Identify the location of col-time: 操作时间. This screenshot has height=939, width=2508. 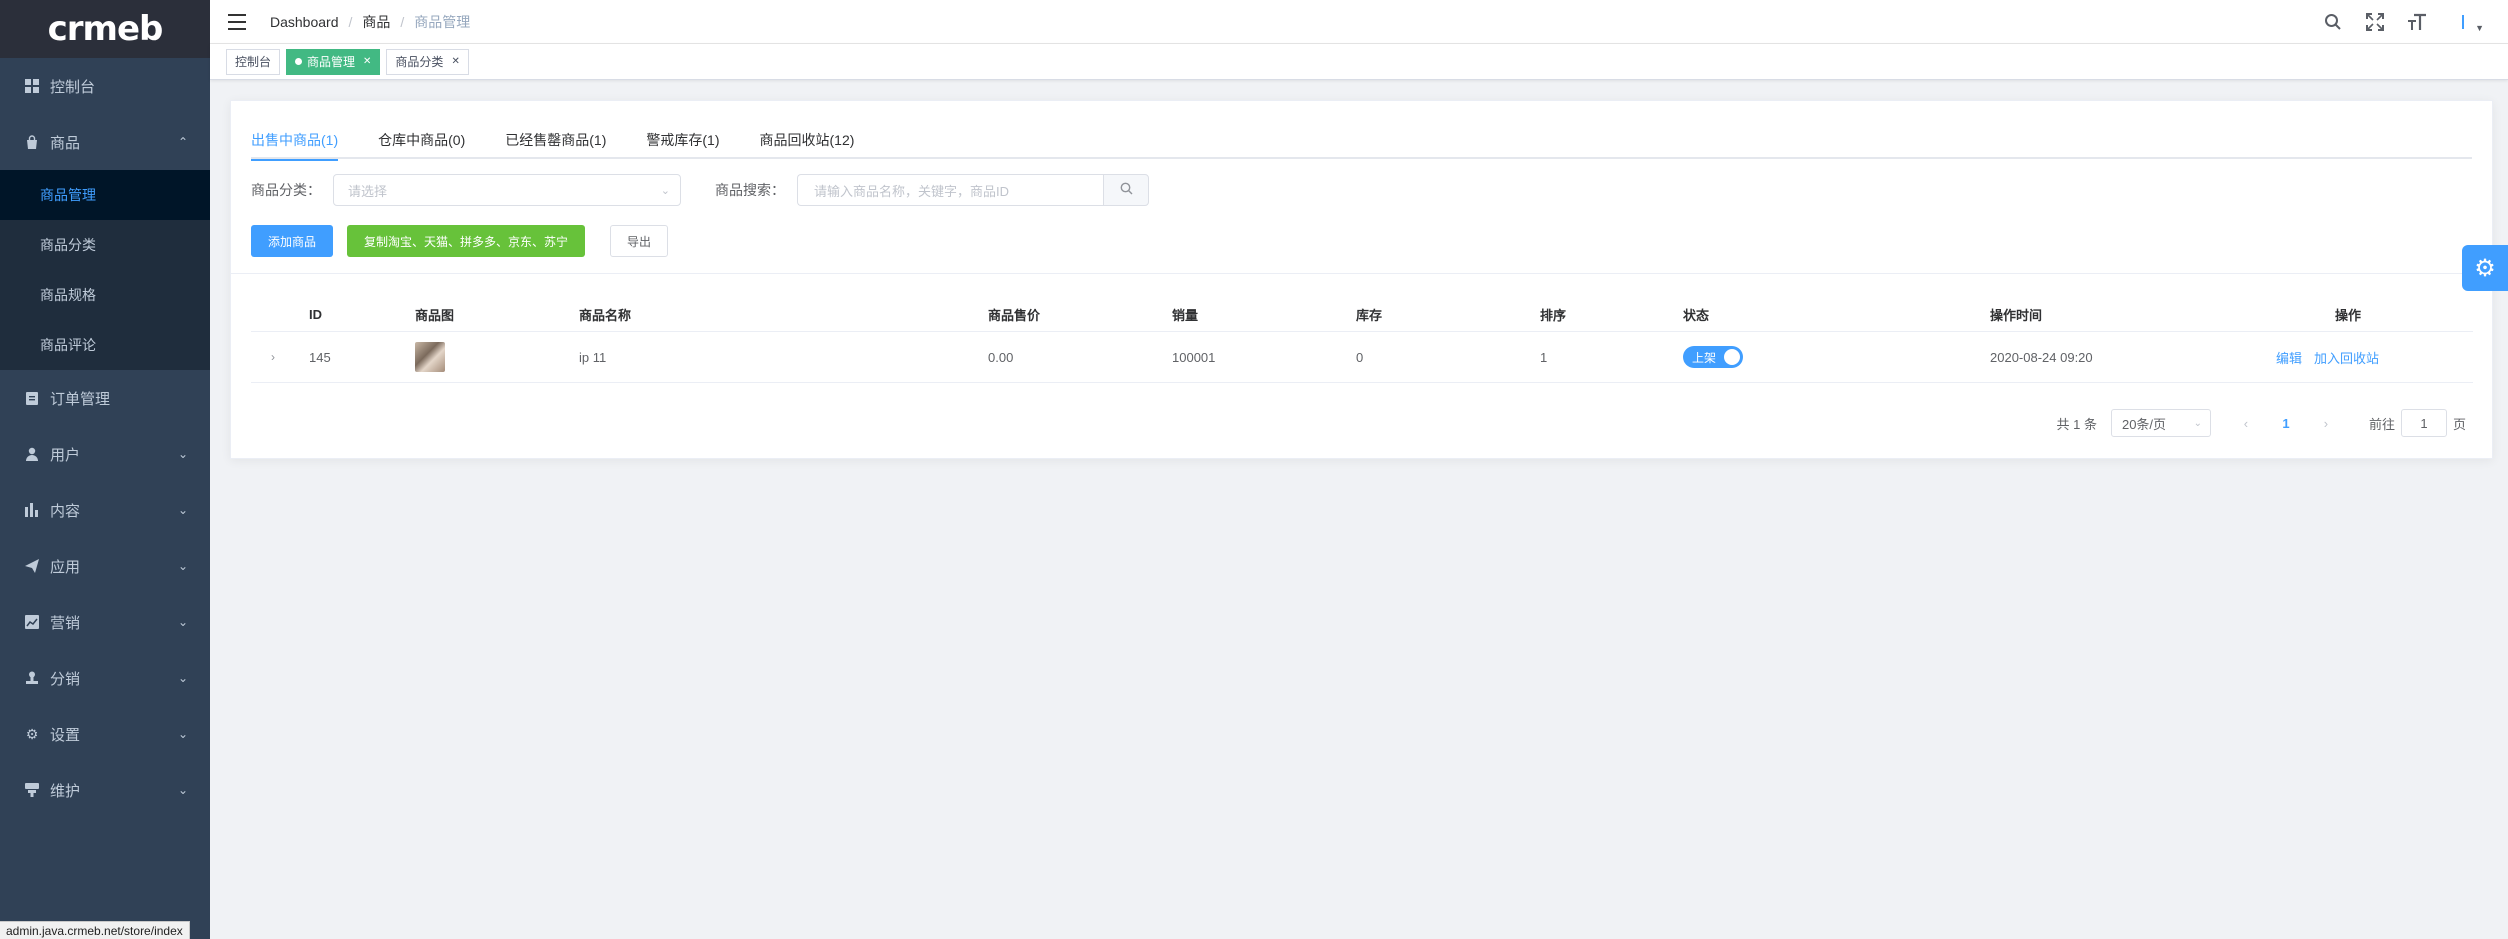
(2016, 315).